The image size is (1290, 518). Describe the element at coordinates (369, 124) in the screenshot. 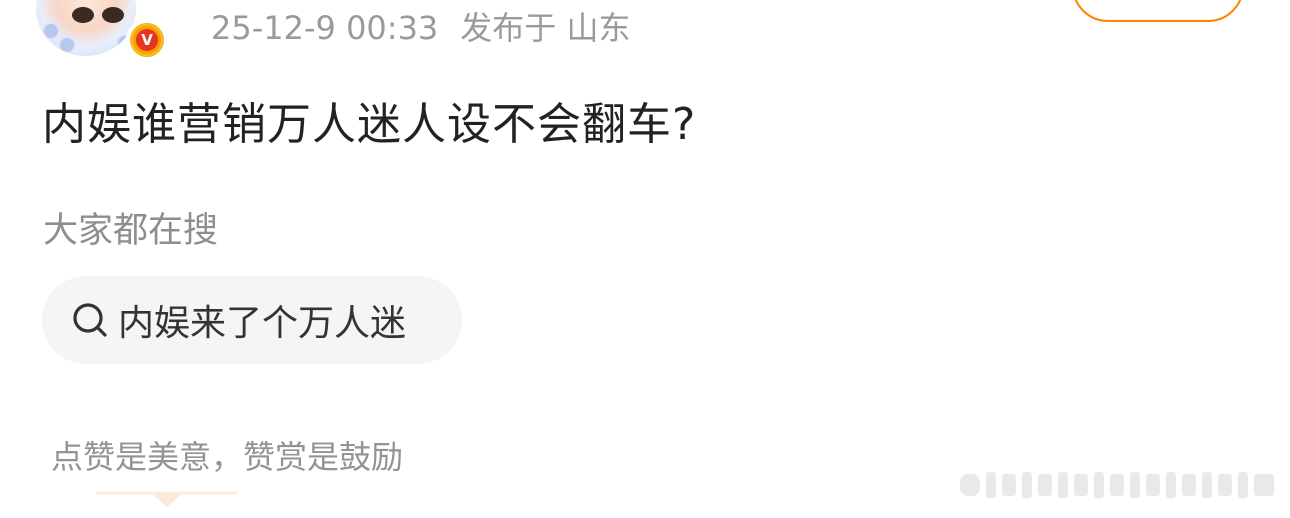

I see `post-text: 内娱谁营销万人迷人设不会翻车?` at that location.